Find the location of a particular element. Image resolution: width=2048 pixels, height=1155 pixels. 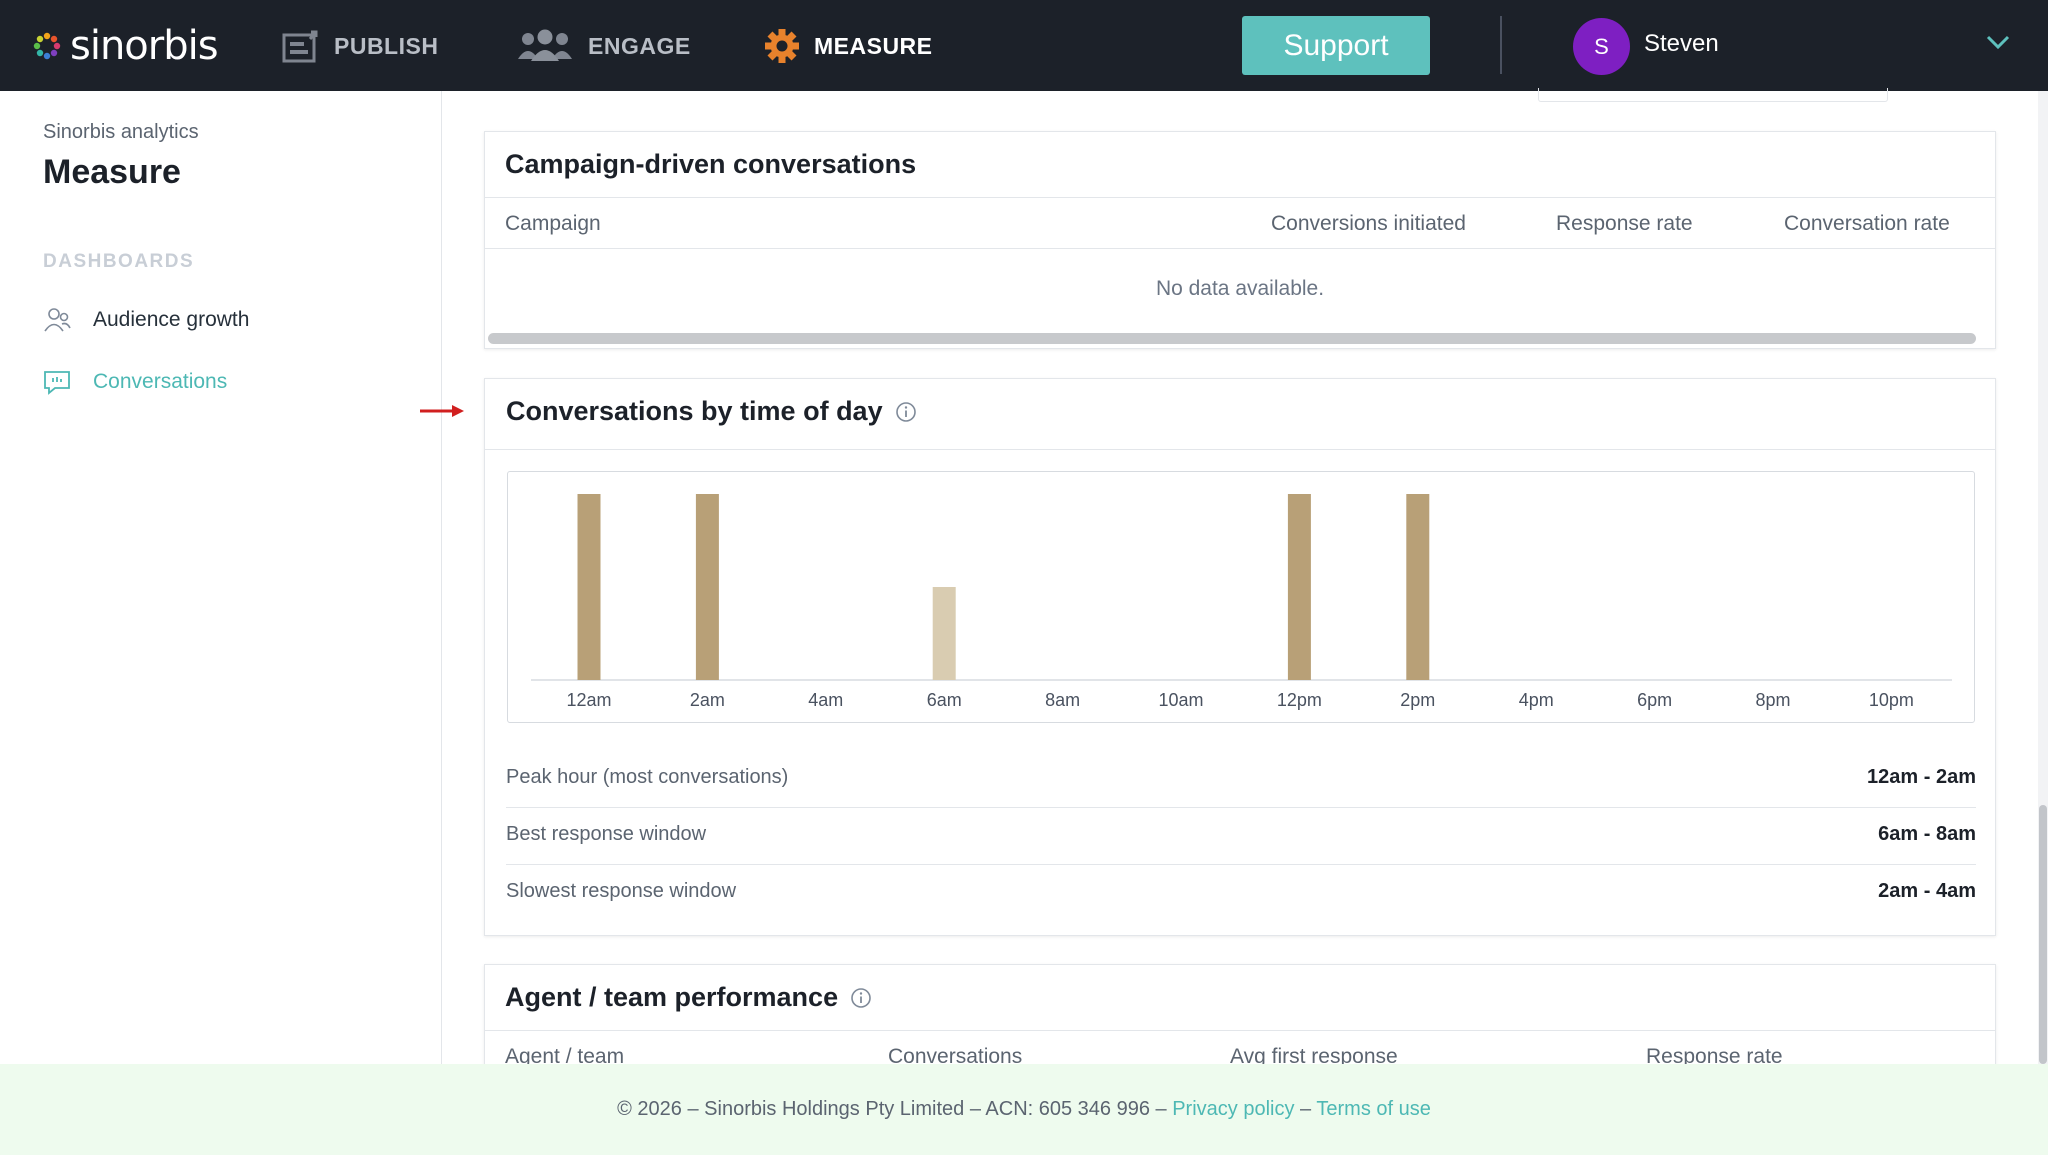

x-tick-label: 2pm is located at coordinates (1417, 700).